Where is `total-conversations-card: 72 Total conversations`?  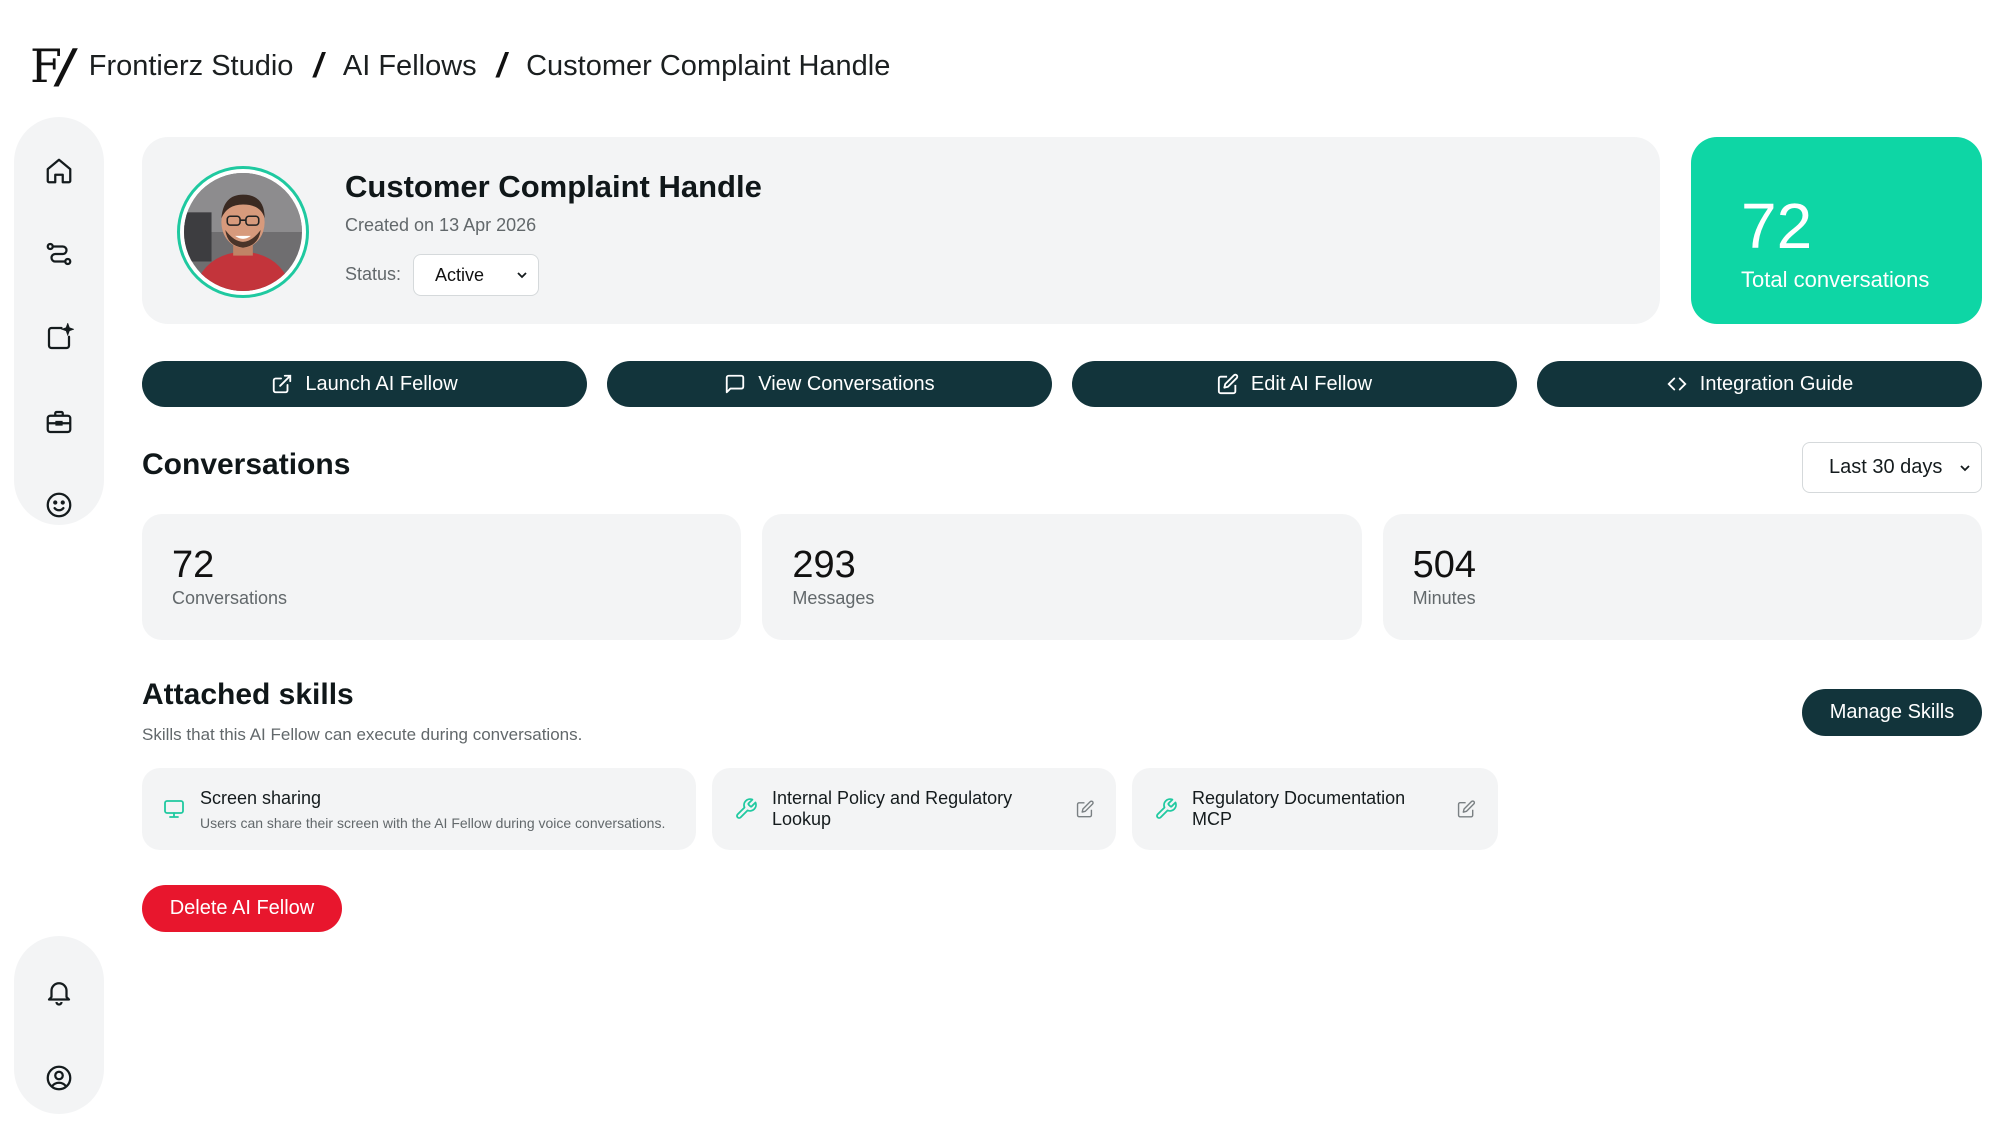
total-conversations-card: 72 Total conversations is located at coordinates (1836, 230).